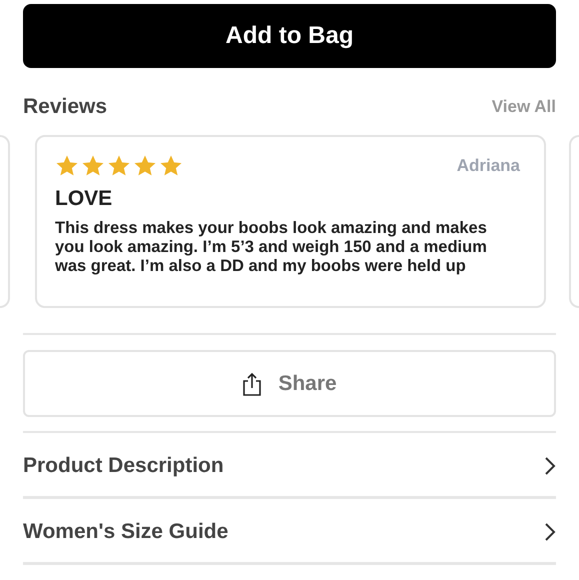 This screenshot has height=580, width=579. I want to click on share-button: Share, so click(289, 383).